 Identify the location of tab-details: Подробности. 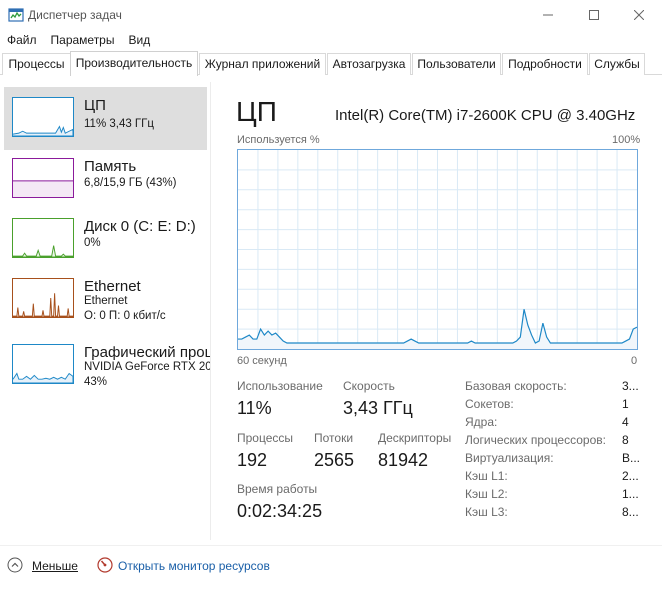
(545, 64).